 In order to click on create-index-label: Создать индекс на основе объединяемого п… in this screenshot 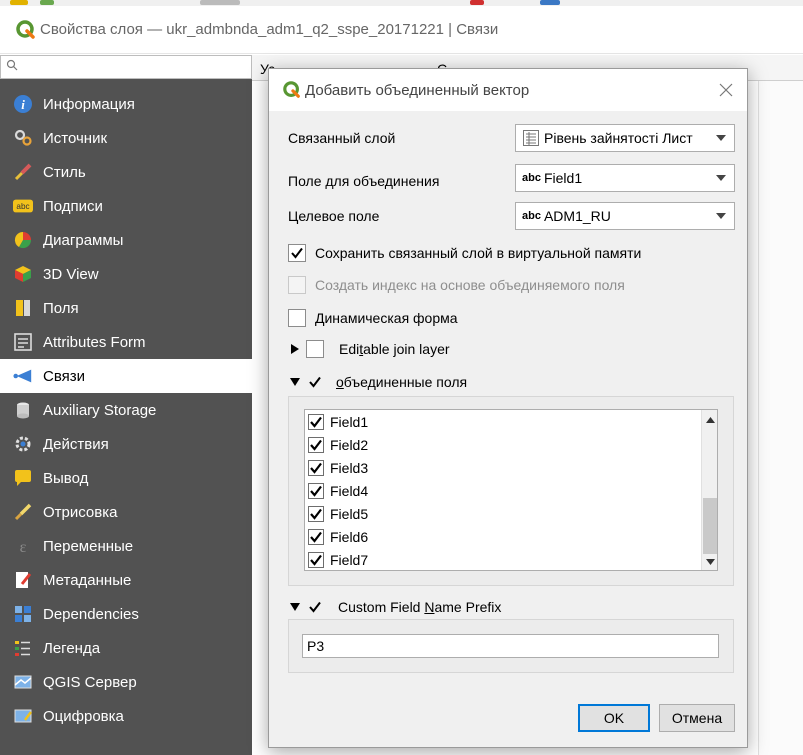, I will do `click(470, 285)`.